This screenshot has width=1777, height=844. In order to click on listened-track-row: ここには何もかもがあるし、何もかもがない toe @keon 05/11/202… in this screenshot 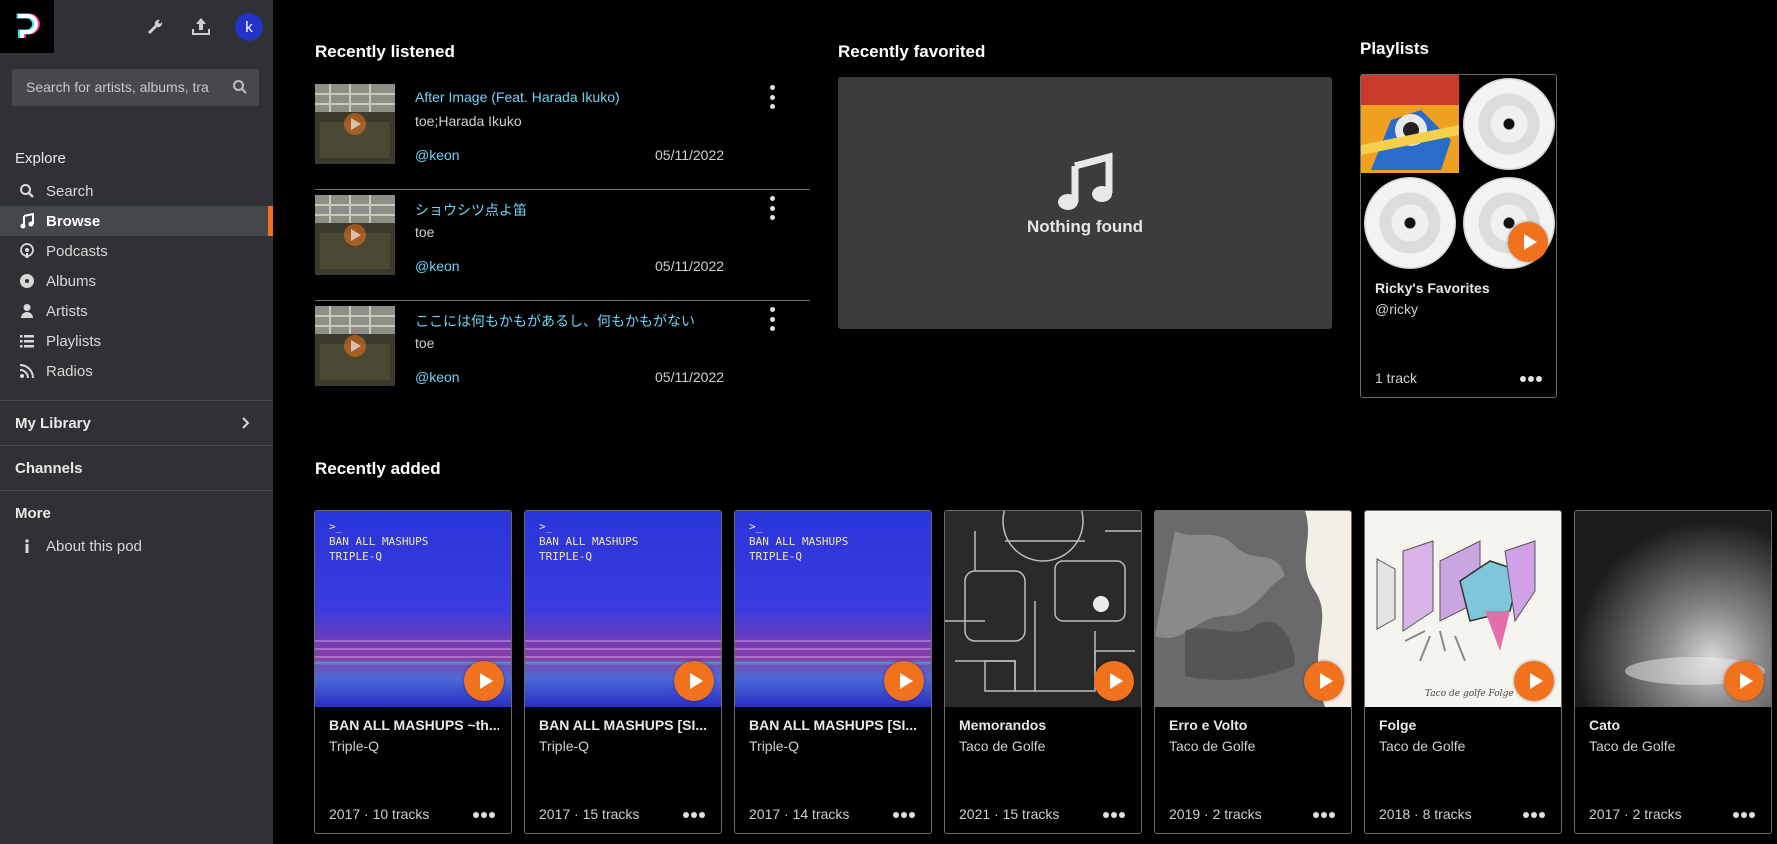, I will do `click(562, 356)`.